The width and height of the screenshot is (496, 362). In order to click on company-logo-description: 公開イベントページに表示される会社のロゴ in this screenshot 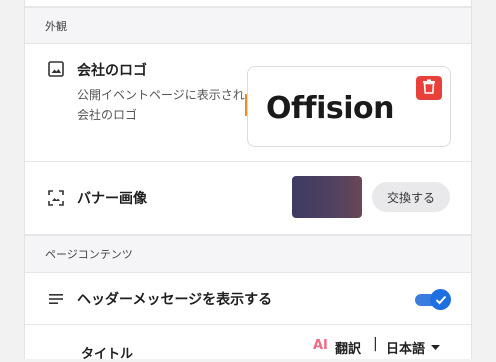, I will do `click(167, 105)`.